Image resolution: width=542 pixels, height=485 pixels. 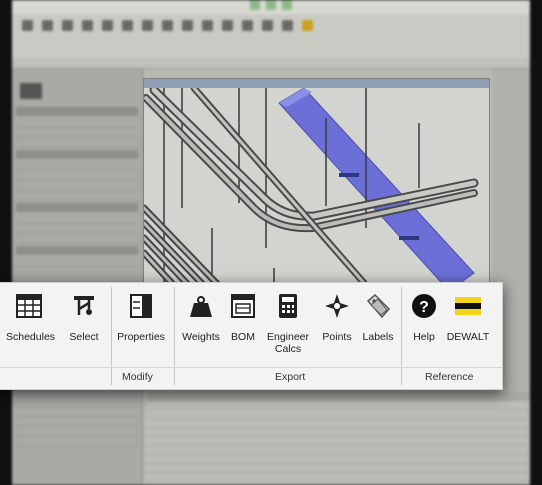 What do you see at coordinates (84, 305) in the screenshot?
I see `hanger-select-icon` at bounding box center [84, 305].